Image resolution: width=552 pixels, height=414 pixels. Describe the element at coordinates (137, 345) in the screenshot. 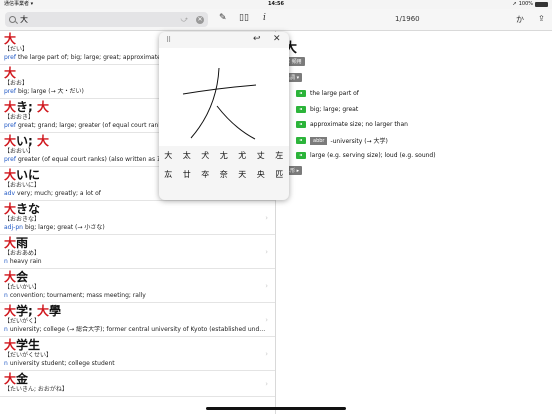

I see `entry-headword: 大学生` at that location.